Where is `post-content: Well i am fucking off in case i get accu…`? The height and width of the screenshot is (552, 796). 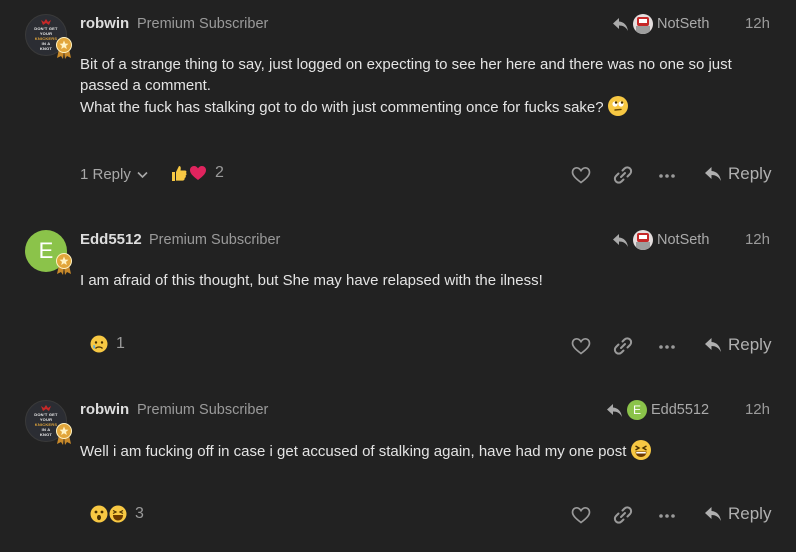 post-content: Well i am fucking off in case i get accu… is located at coordinates (420, 451).